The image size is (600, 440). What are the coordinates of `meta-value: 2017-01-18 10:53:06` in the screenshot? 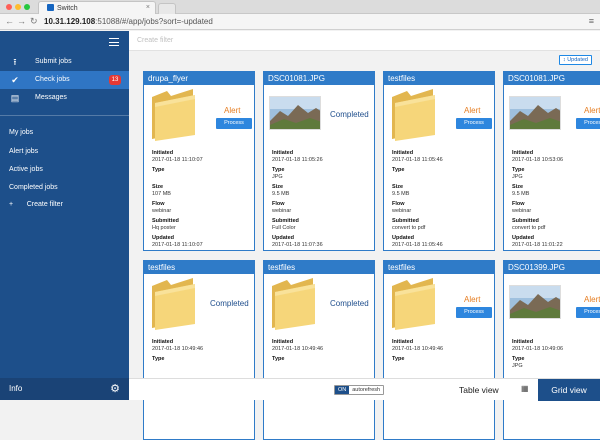 It's located at (538, 159).